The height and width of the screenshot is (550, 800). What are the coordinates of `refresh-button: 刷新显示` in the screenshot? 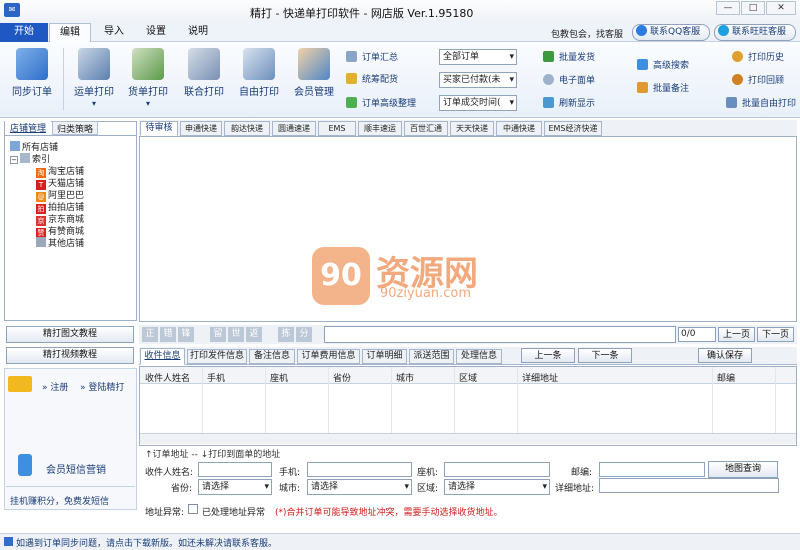 It's located at (569, 104).